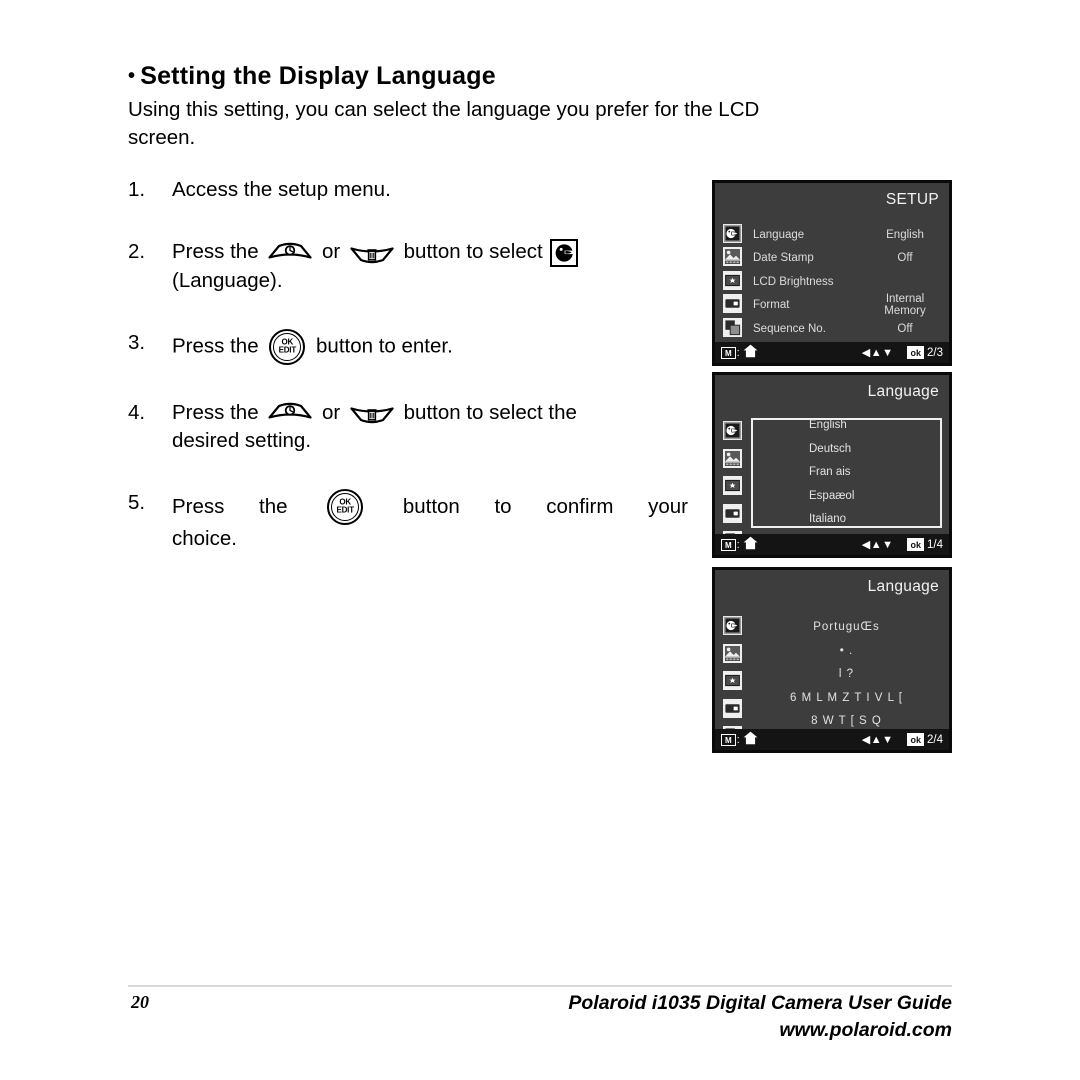 The width and height of the screenshot is (1080, 1080). Describe the element at coordinates (215, 345) in the screenshot. I see `step-3-pre-text: Press the` at that location.